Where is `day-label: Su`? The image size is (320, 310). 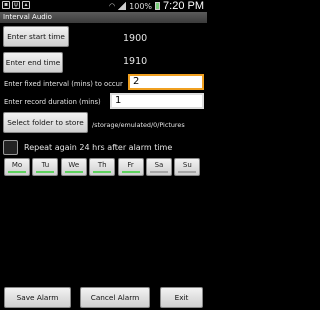 day-label: Su is located at coordinates (187, 165).